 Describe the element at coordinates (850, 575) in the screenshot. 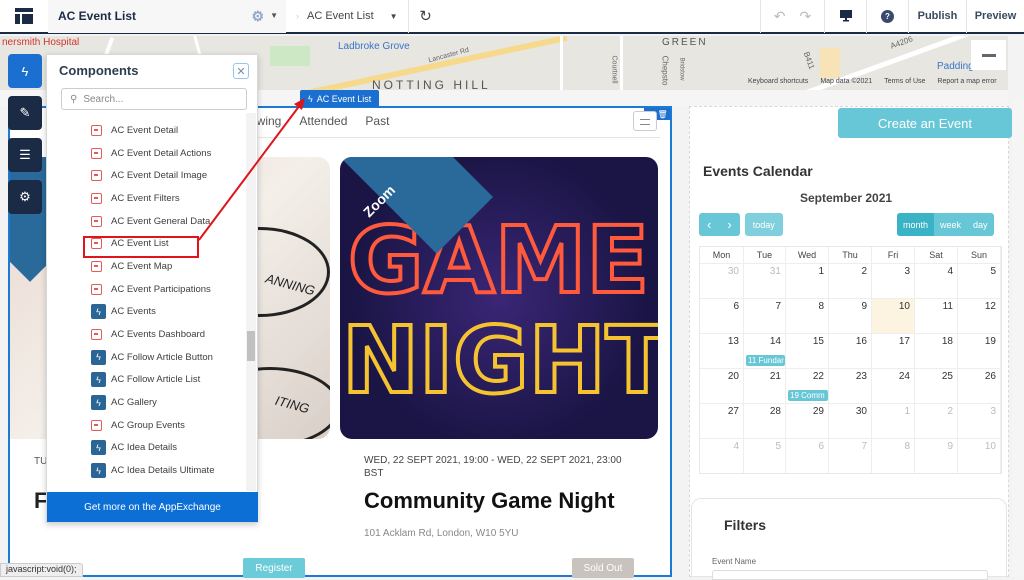

I see `event-name-input` at that location.